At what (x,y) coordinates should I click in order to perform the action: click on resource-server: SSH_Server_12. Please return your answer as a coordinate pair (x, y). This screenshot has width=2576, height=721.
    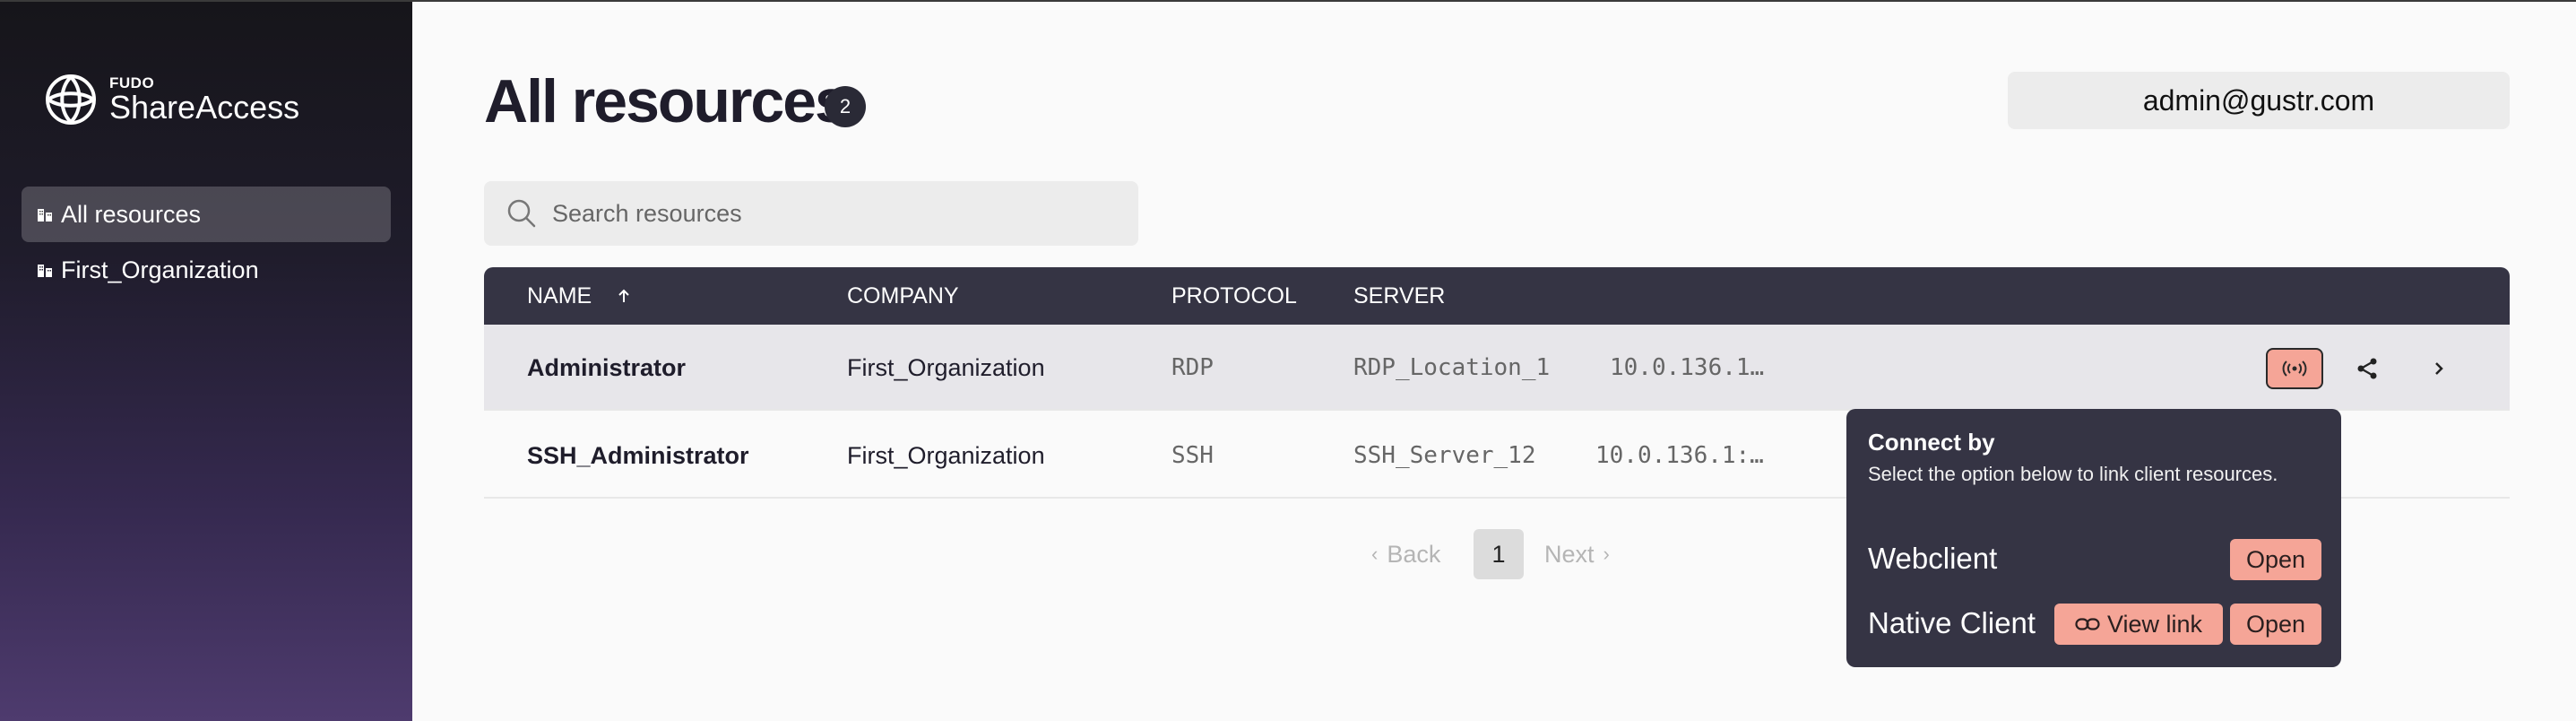
    Looking at the image, I should click on (1444, 455).